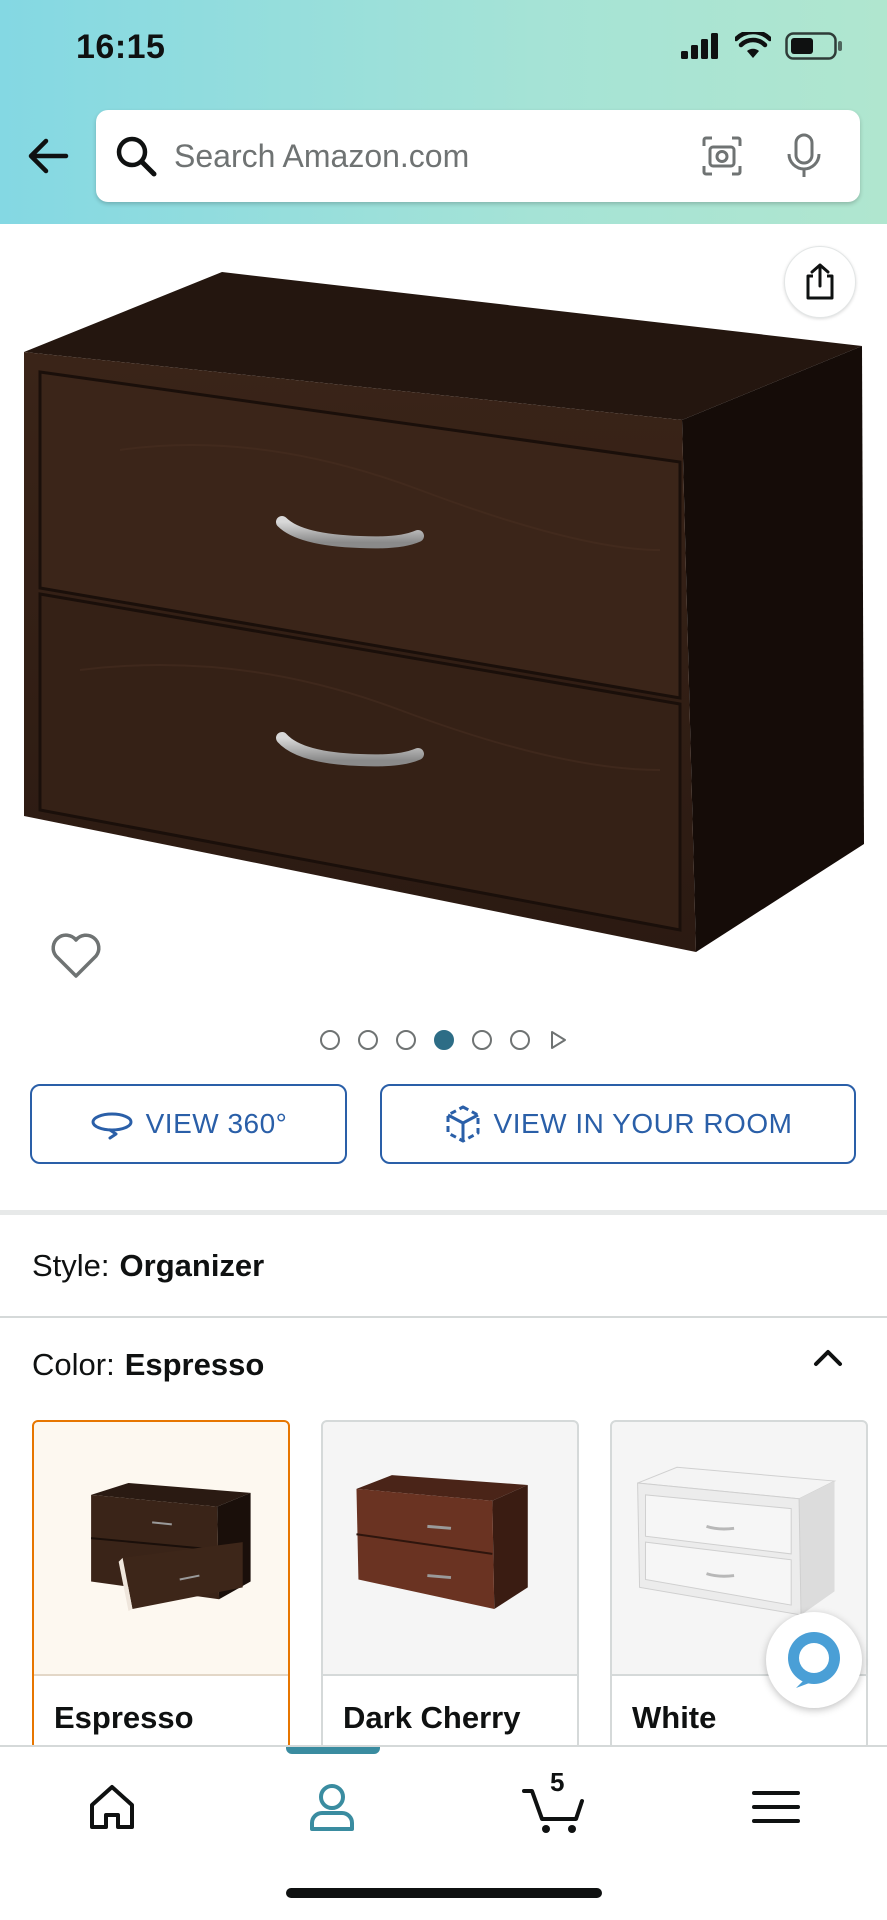  Describe the element at coordinates (753, 45) in the screenshot. I see `wifi-icon` at that location.